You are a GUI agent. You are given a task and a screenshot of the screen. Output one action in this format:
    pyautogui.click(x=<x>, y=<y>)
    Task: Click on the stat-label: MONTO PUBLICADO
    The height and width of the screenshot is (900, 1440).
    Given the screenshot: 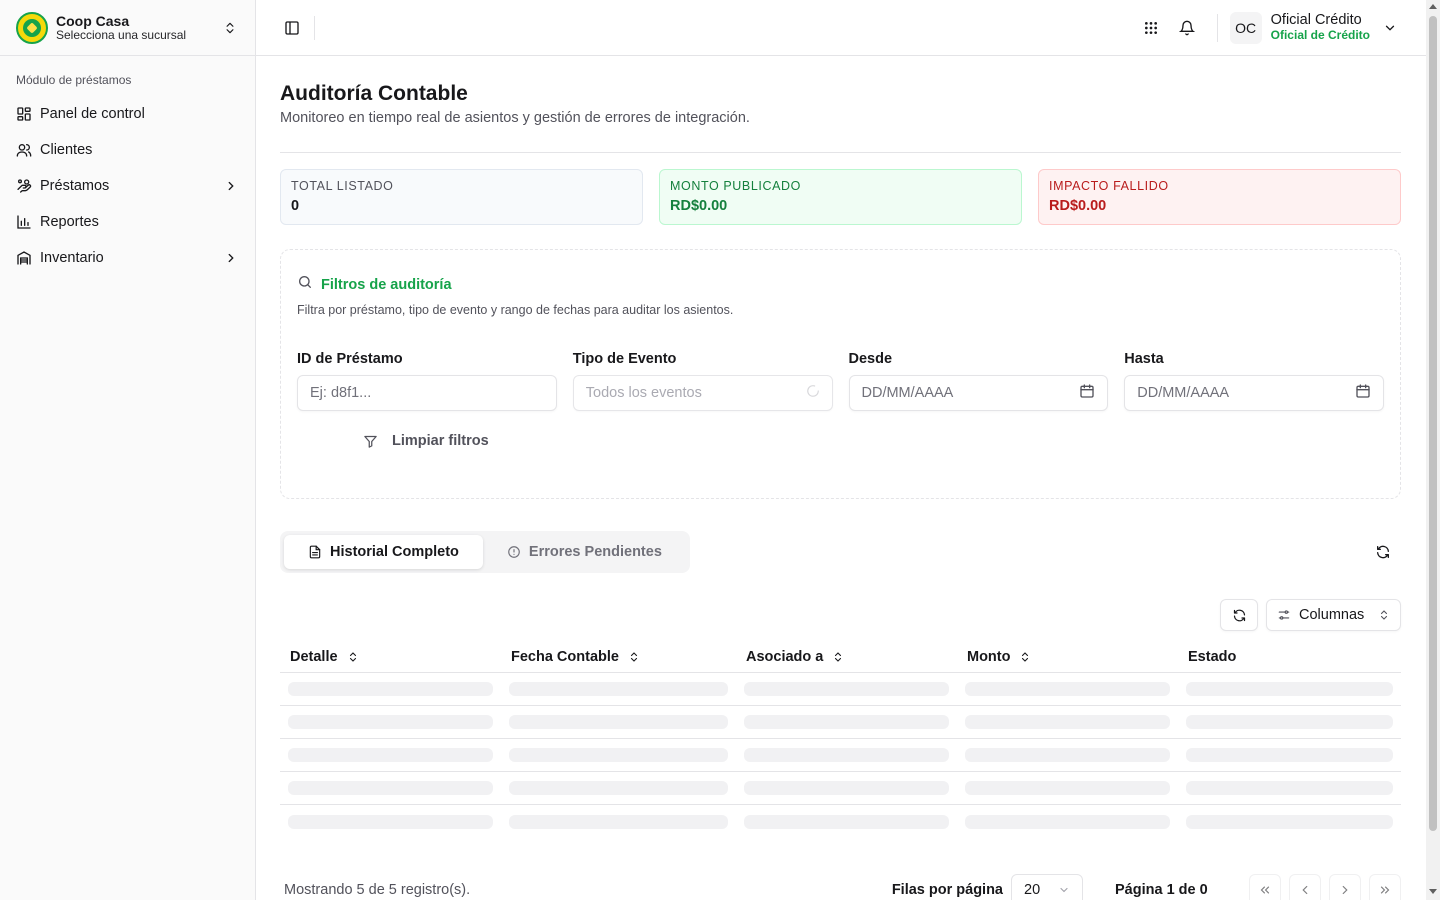 What is the action you would take?
    pyautogui.click(x=736, y=186)
    